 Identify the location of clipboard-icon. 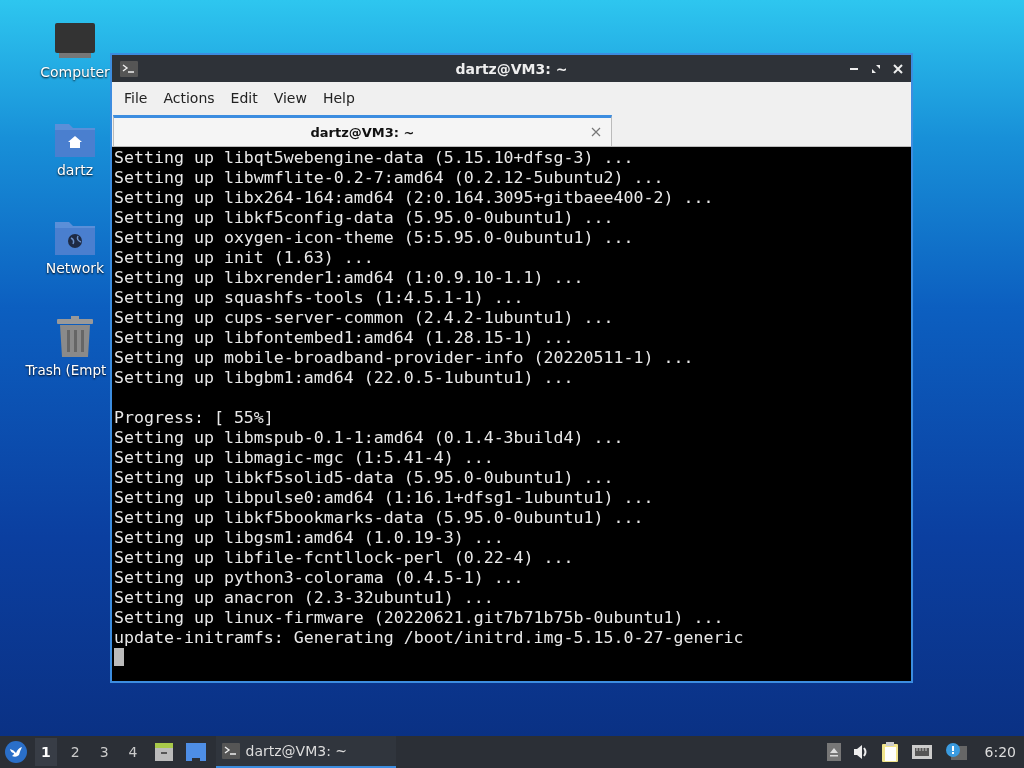
(889, 752).